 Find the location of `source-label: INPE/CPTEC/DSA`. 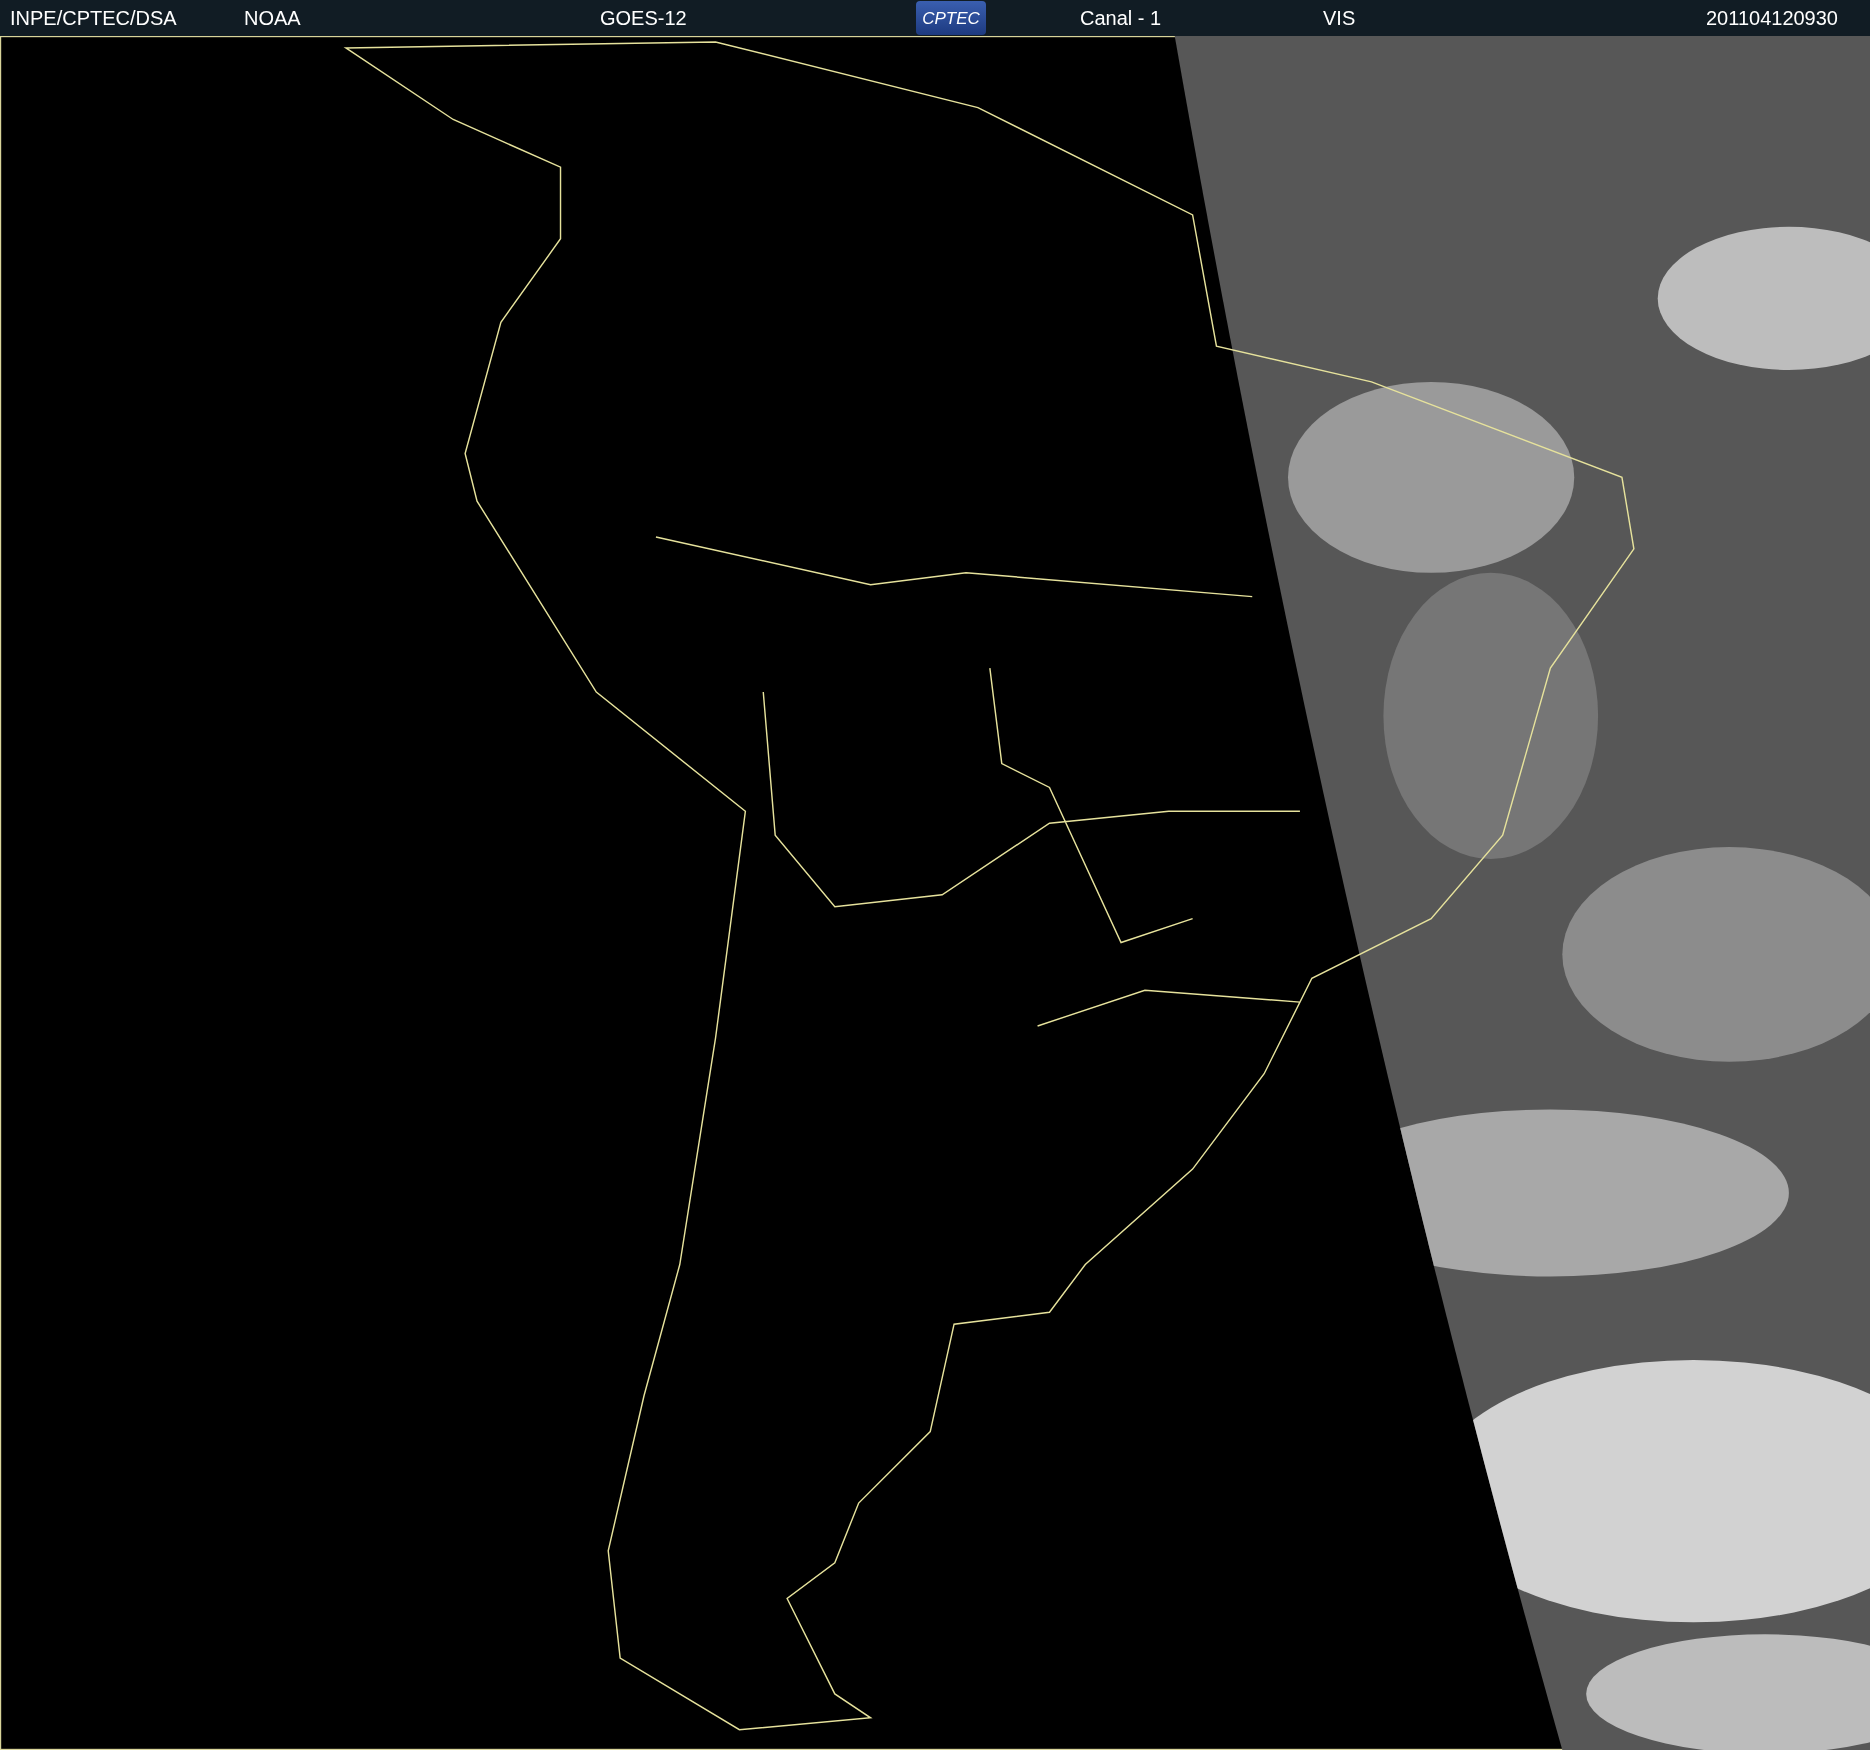

source-label: INPE/CPTEC/DSA is located at coordinates (94, 18).